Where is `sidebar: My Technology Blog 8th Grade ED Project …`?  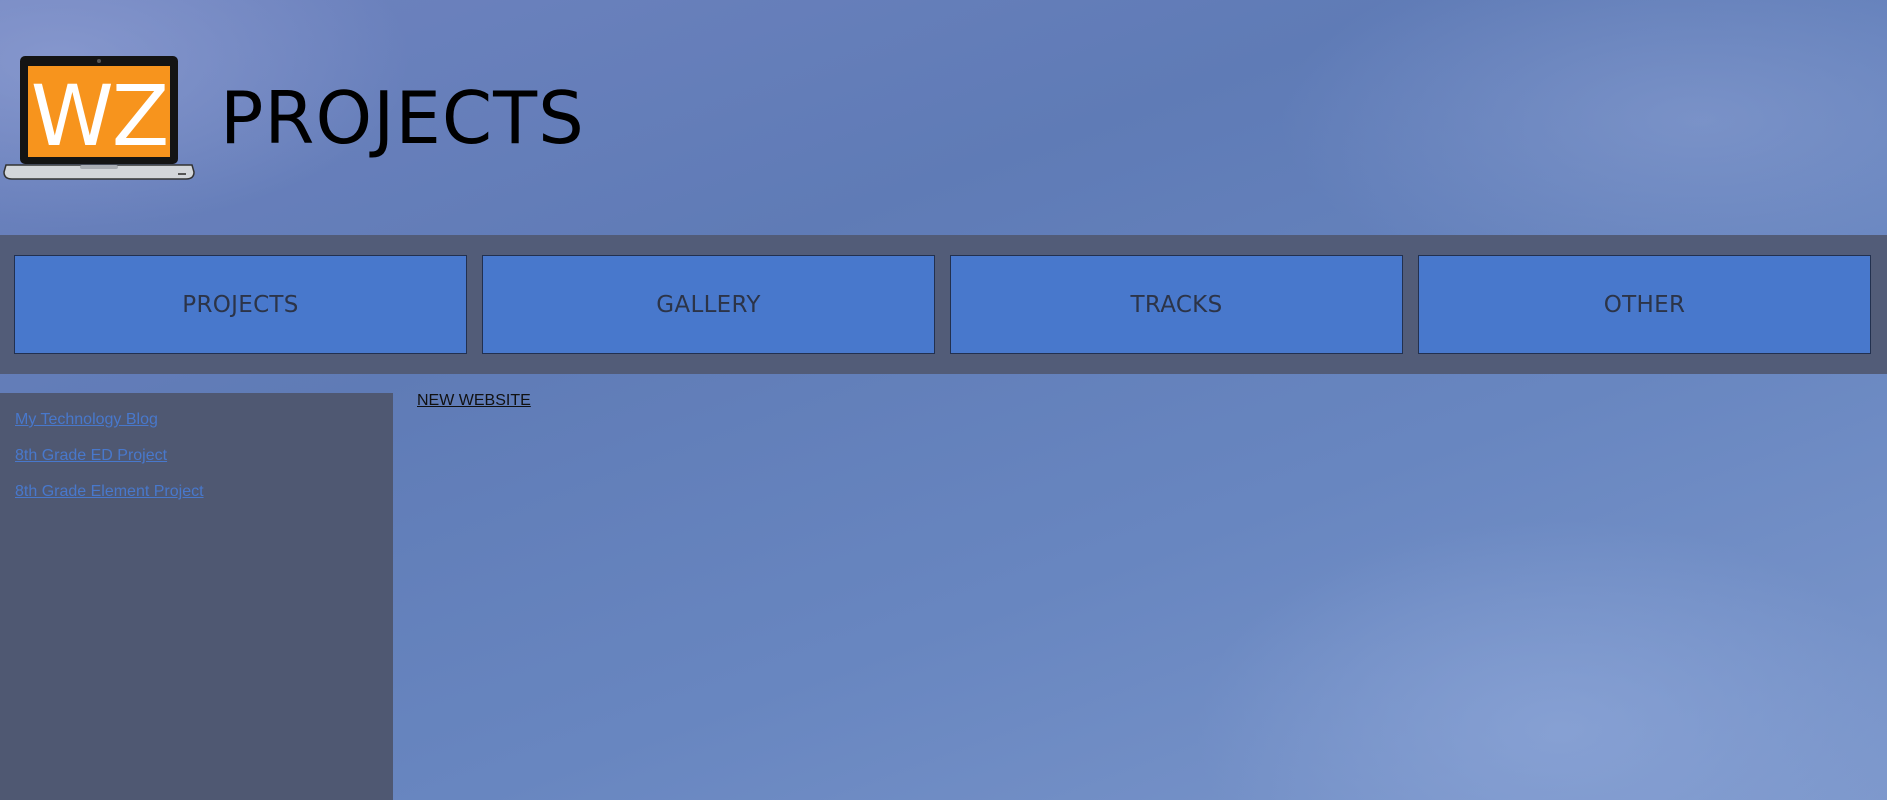
sidebar: My Technology Blog 8th Grade ED Project … is located at coordinates (196, 596).